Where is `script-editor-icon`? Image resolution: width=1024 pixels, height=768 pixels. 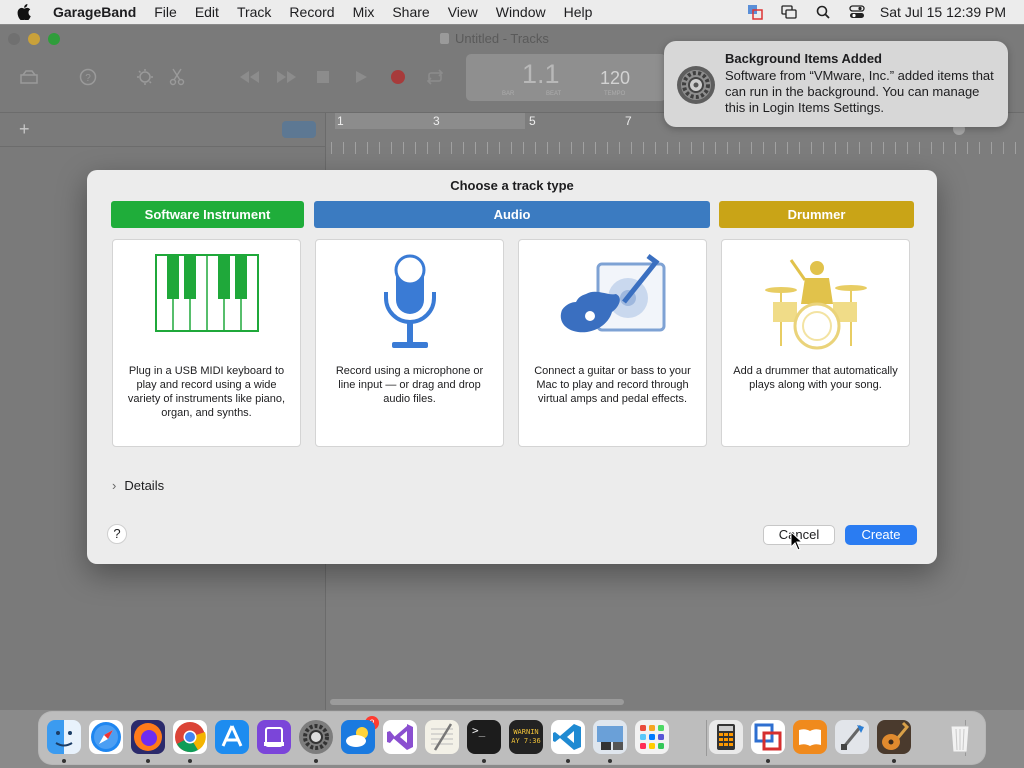 script-editor-icon is located at coordinates (852, 737).